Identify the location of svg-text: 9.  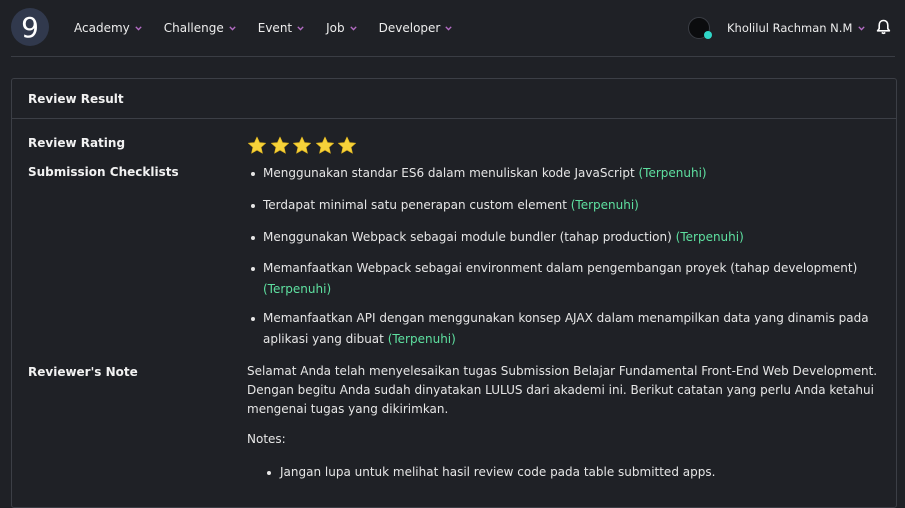
(30, 27).